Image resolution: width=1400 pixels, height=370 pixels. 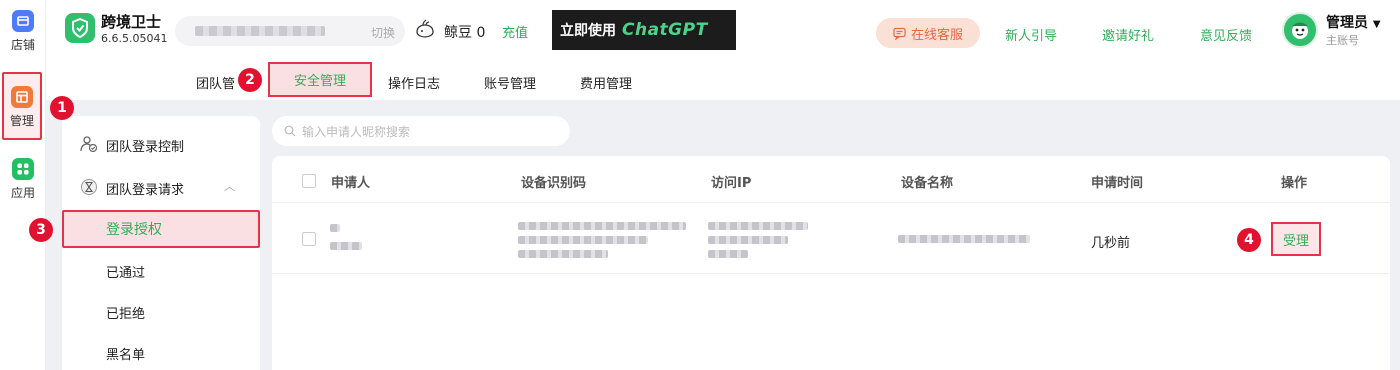 I want to click on chatgpt-banner: 立即使用 ChatGPT, so click(x=644, y=30).